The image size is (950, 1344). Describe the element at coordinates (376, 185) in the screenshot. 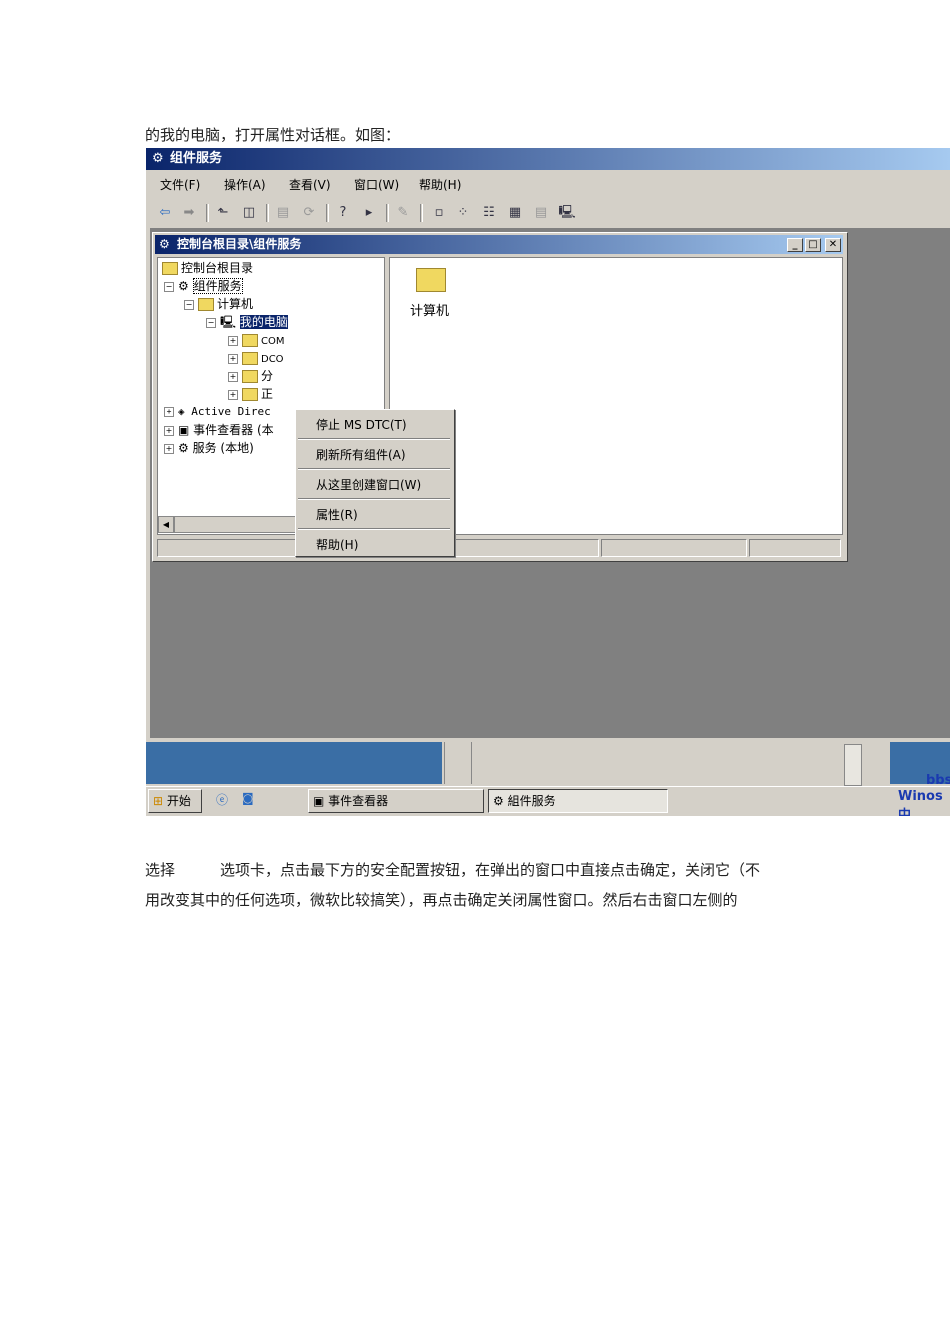

I see `menu-window: 窗口(W)` at that location.